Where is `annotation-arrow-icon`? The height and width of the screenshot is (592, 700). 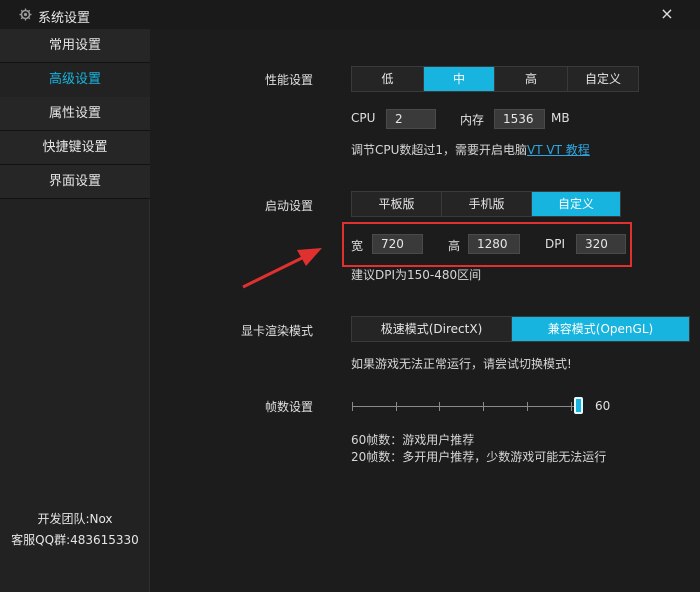 annotation-arrow-icon is located at coordinates (282, 268).